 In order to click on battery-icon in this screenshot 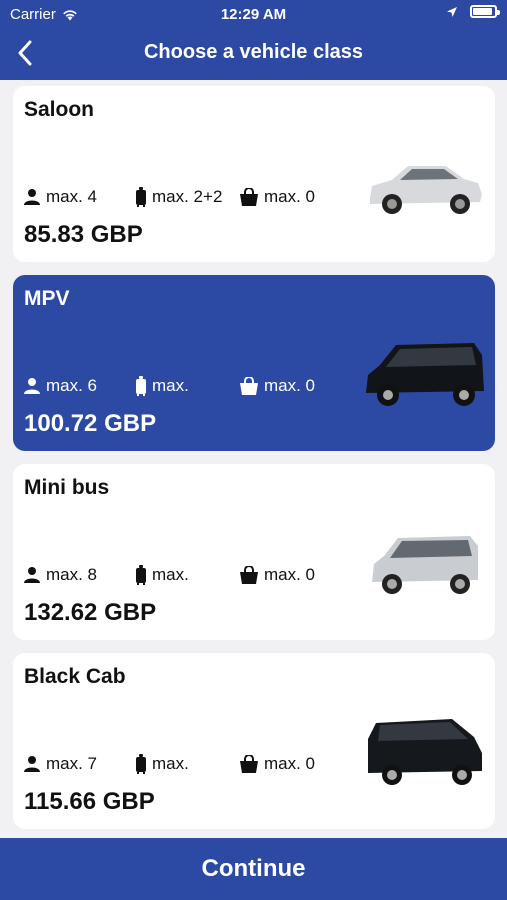, I will do `click(485, 11)`.